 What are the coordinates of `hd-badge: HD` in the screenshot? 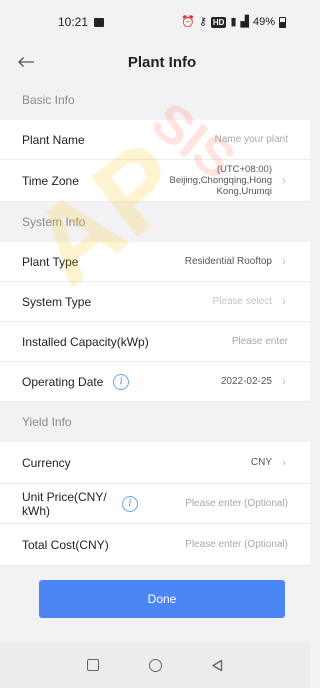 It's located at (218, 22).